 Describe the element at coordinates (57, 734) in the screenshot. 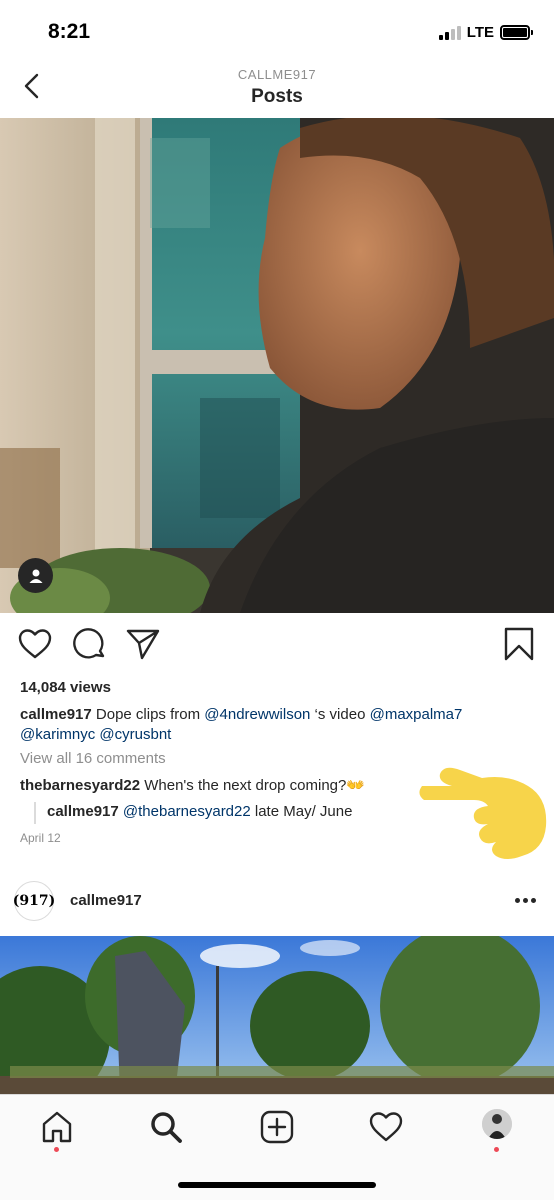

I see `mention-link: @karimnyc` at that location.